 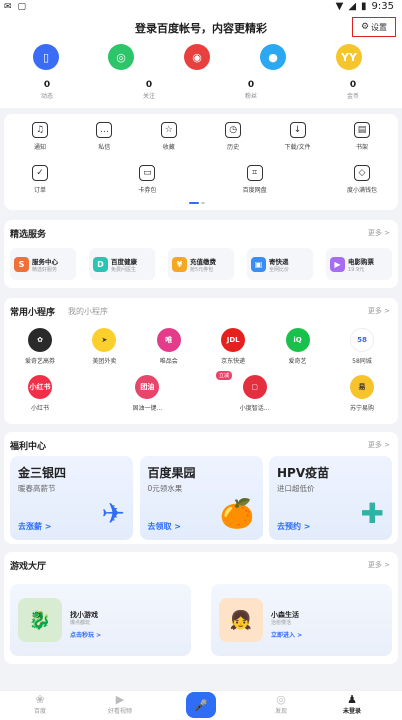 I want to click on signal-icon: ◢, so click(x=352, y=6).